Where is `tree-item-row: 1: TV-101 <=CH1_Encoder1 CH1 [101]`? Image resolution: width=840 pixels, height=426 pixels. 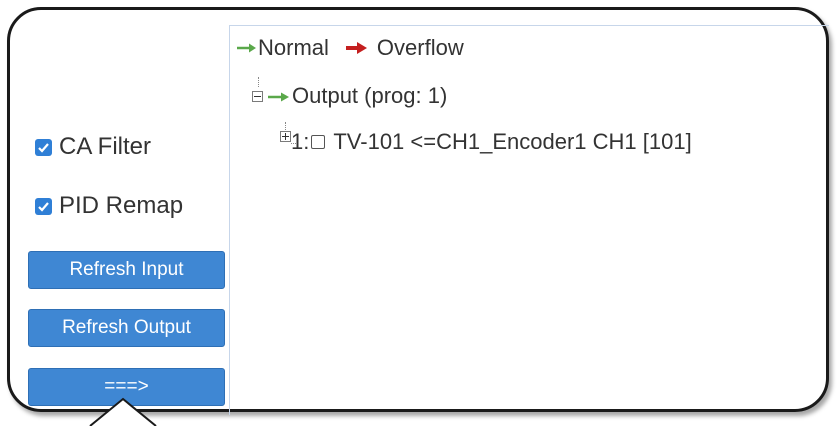 tree-item-row: 1: TV-101 <=CH1_Encoder1 CH1 [101] is located at coordinates (486, 142).